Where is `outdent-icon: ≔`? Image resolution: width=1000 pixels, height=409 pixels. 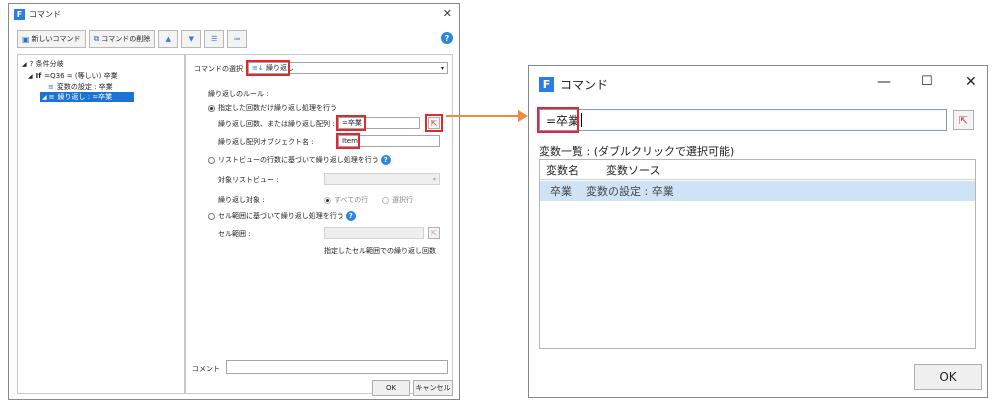 outdent-icon: ≔ is located at coordinates (237, 39).